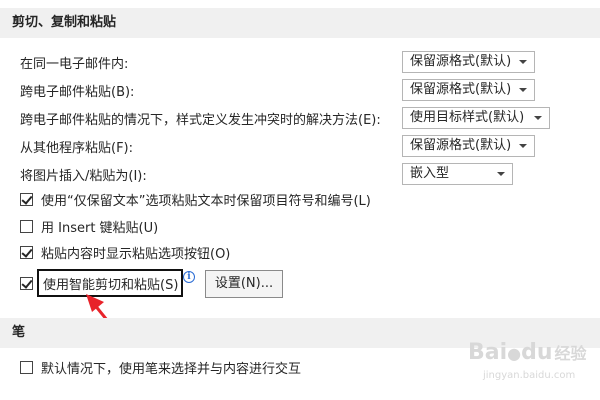 The height and width of the screenshot is (400, 600). I want to click on checkbox-row-keep-bullets: 使用“仅保留文本”选项粘贴文本时保留项目符号和编号(L), so click(195, 199).